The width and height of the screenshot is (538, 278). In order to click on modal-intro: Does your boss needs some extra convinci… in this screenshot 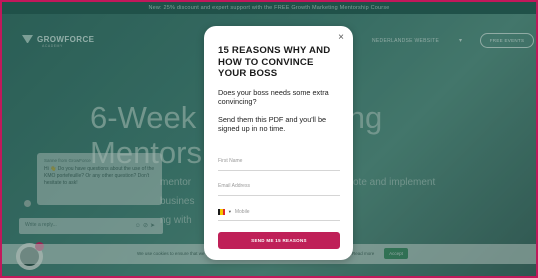, I will do `click(273, 97)`.